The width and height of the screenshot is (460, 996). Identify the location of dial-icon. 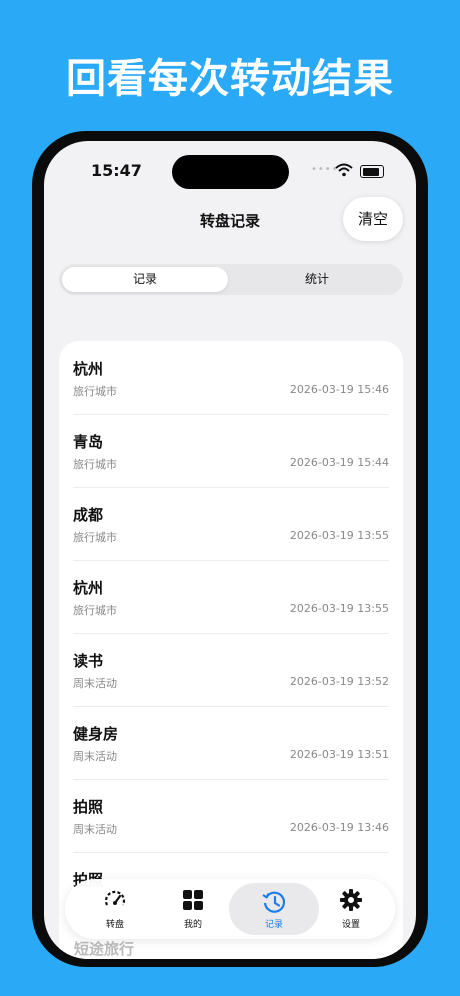
(115, 898).